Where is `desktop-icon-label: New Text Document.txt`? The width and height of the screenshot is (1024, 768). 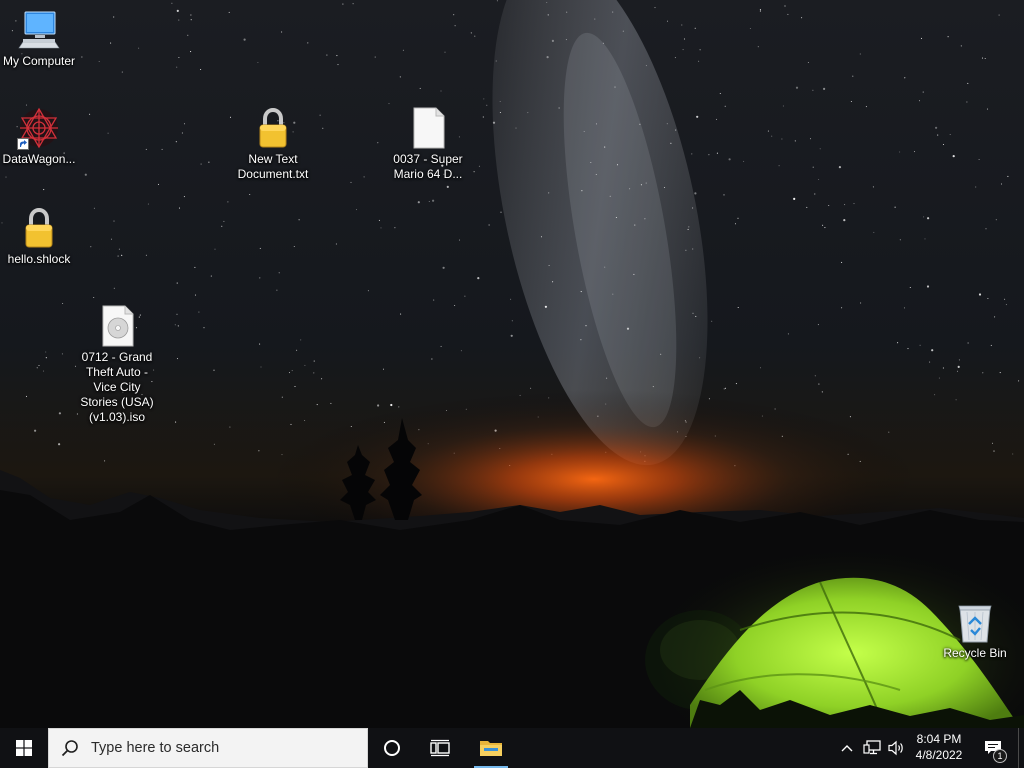
desktop-icon-label: New Text Document.txt is located at coordinates (273, 166).